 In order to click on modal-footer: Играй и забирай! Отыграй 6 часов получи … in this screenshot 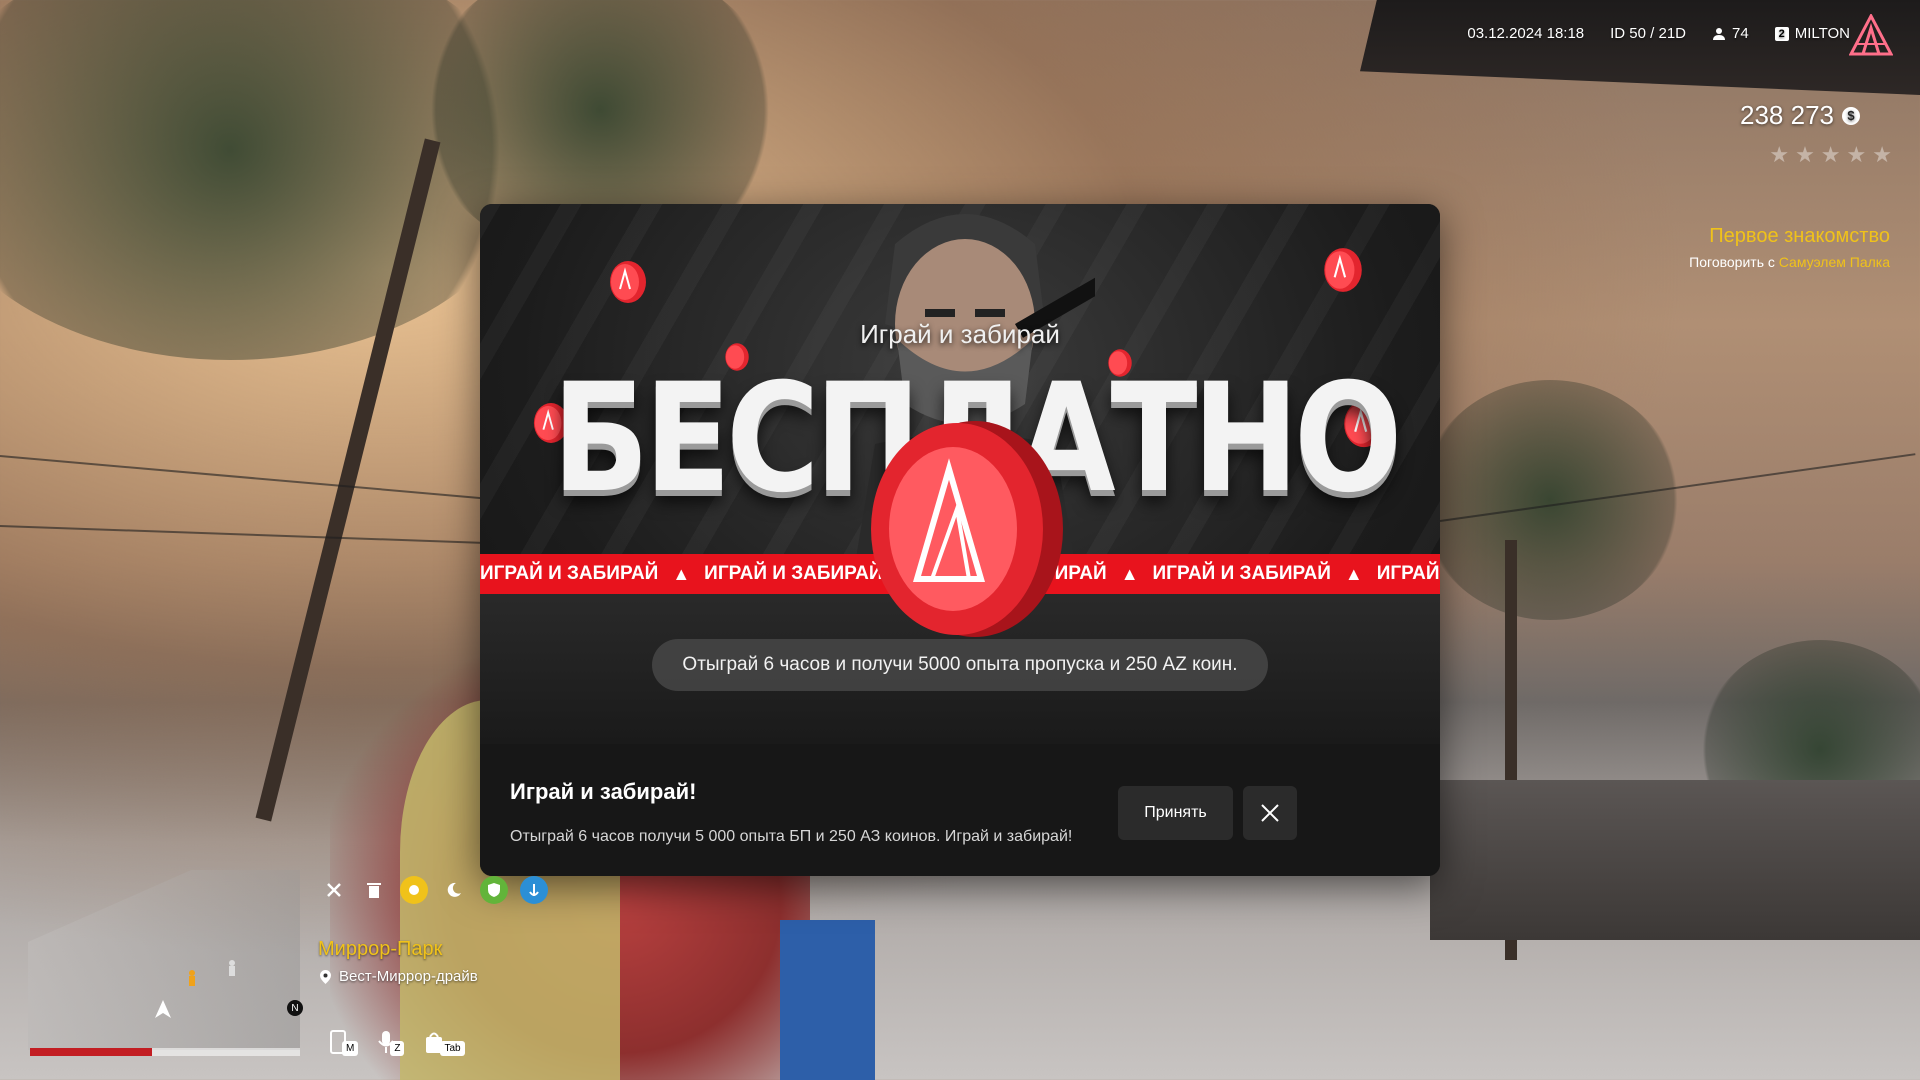, I will do `click(960, 810)`.